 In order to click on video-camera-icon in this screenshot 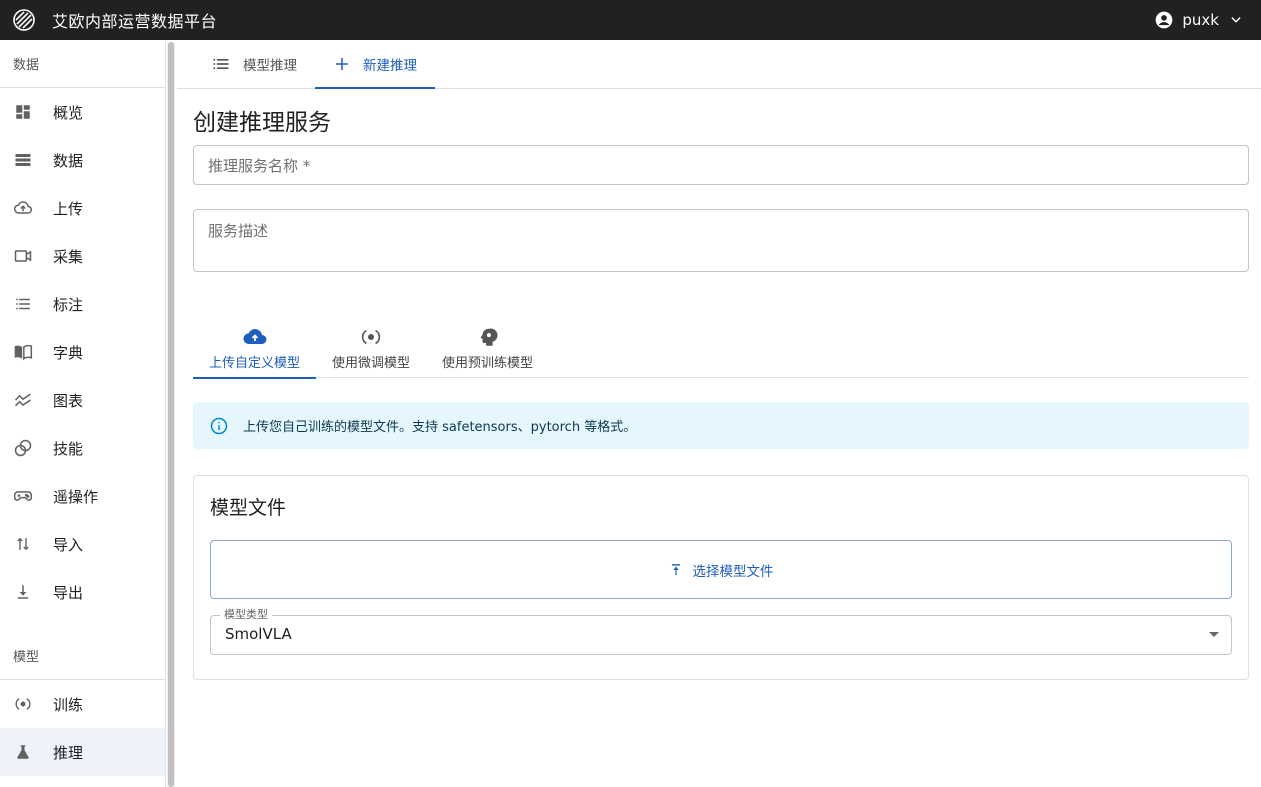, I will do `click(23, 256)`.